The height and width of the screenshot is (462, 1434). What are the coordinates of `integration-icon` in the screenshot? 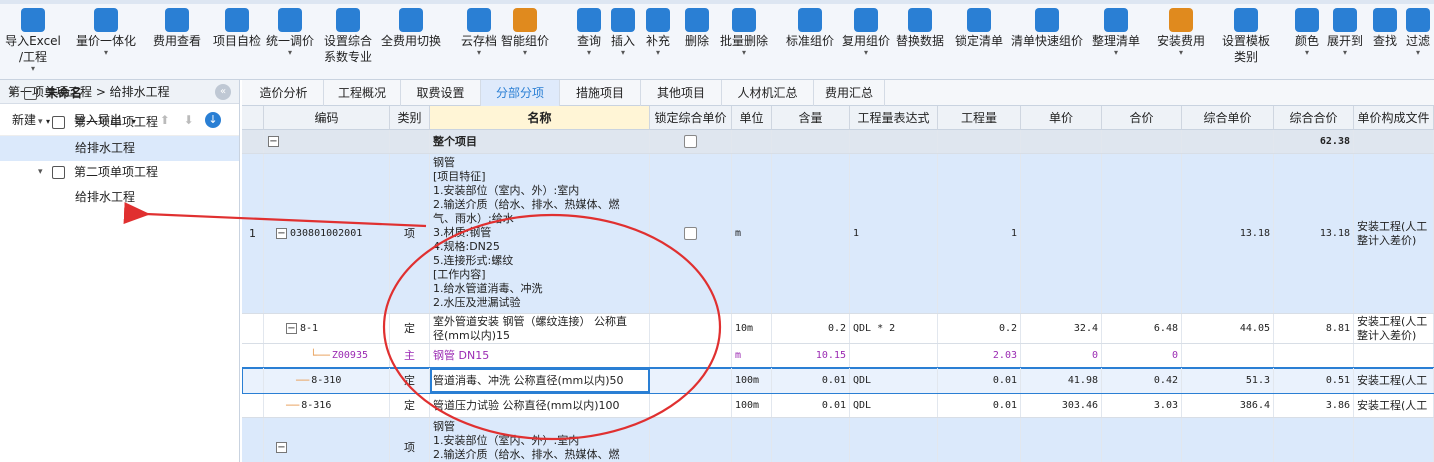 It's located at (106, 20).